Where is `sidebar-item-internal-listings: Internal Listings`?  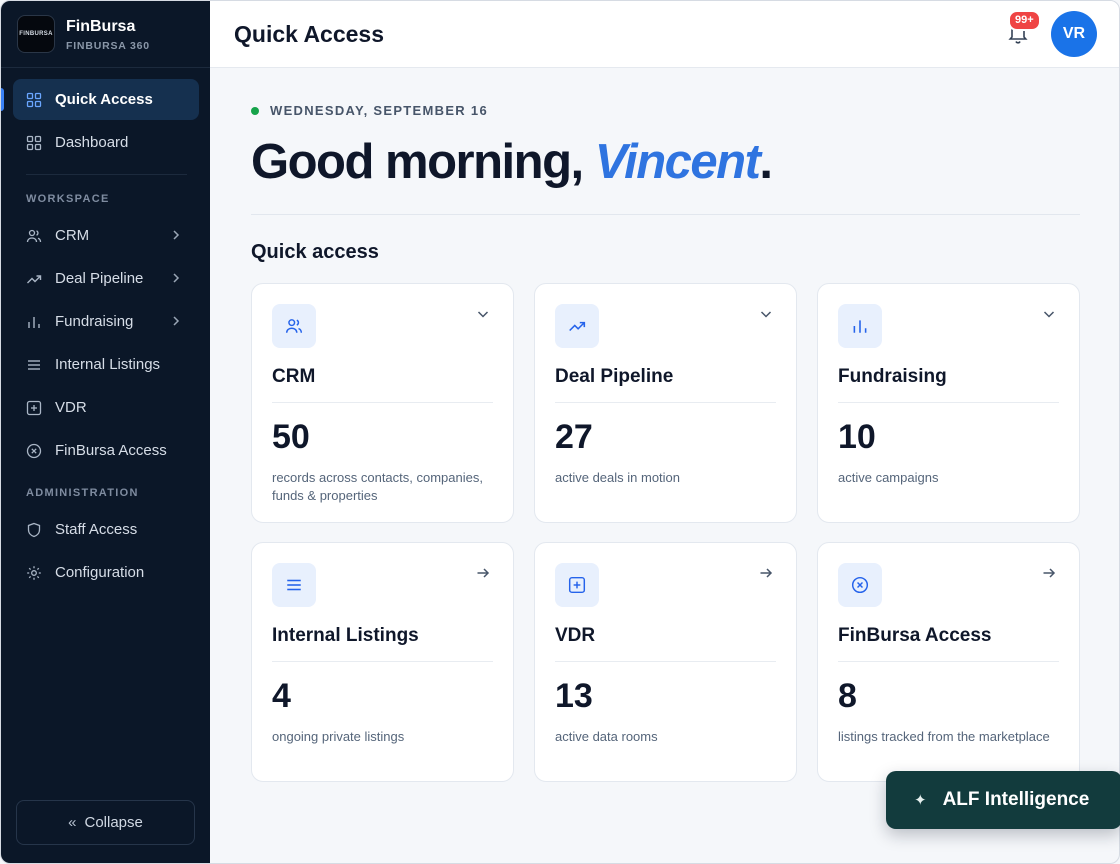 sidebar-item-internal-listings: Internal Listings is located at coordinates (106, 364).